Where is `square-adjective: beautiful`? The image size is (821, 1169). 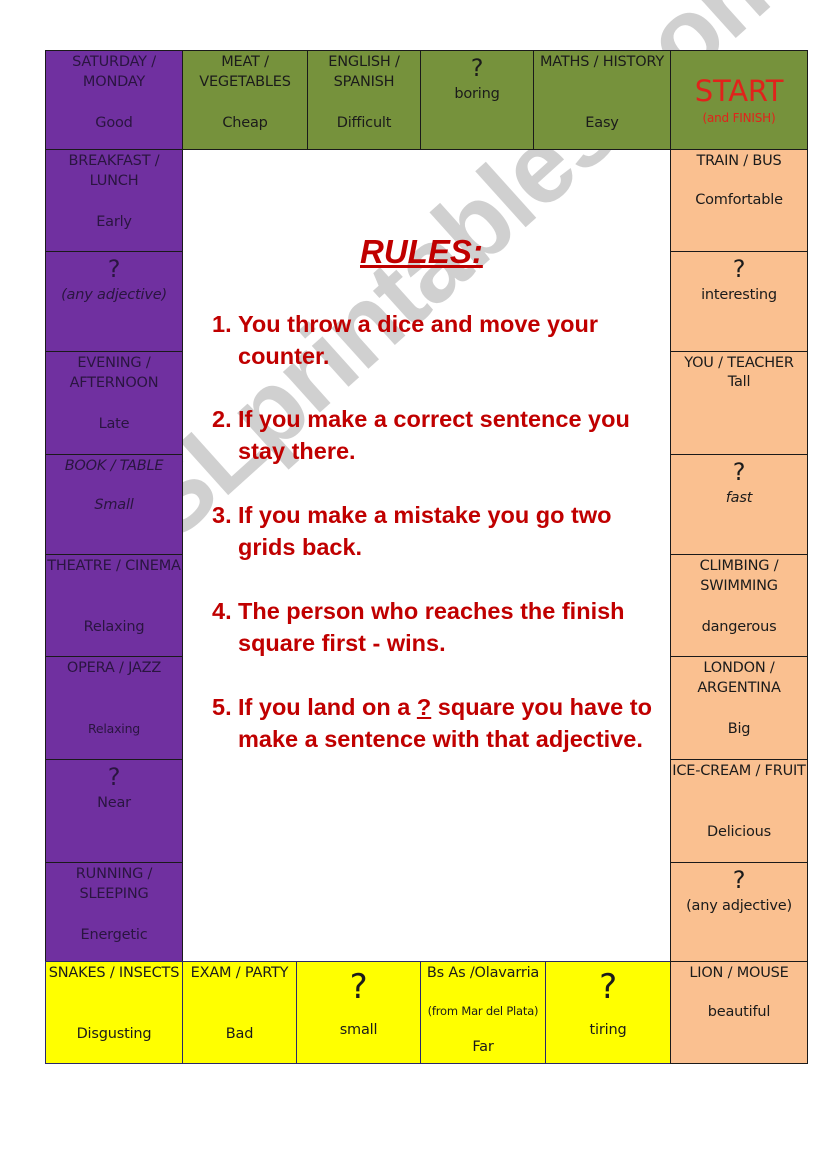
square-adjective: beautiful is located at coordinates (739, 1012).